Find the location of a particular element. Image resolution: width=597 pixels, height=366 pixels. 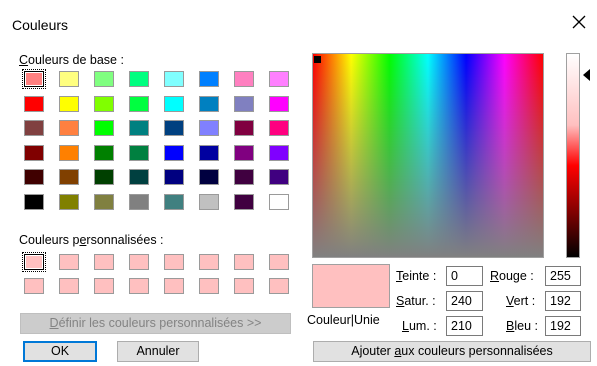

cancel-button: Annuler is located at coordinates (158, 351).